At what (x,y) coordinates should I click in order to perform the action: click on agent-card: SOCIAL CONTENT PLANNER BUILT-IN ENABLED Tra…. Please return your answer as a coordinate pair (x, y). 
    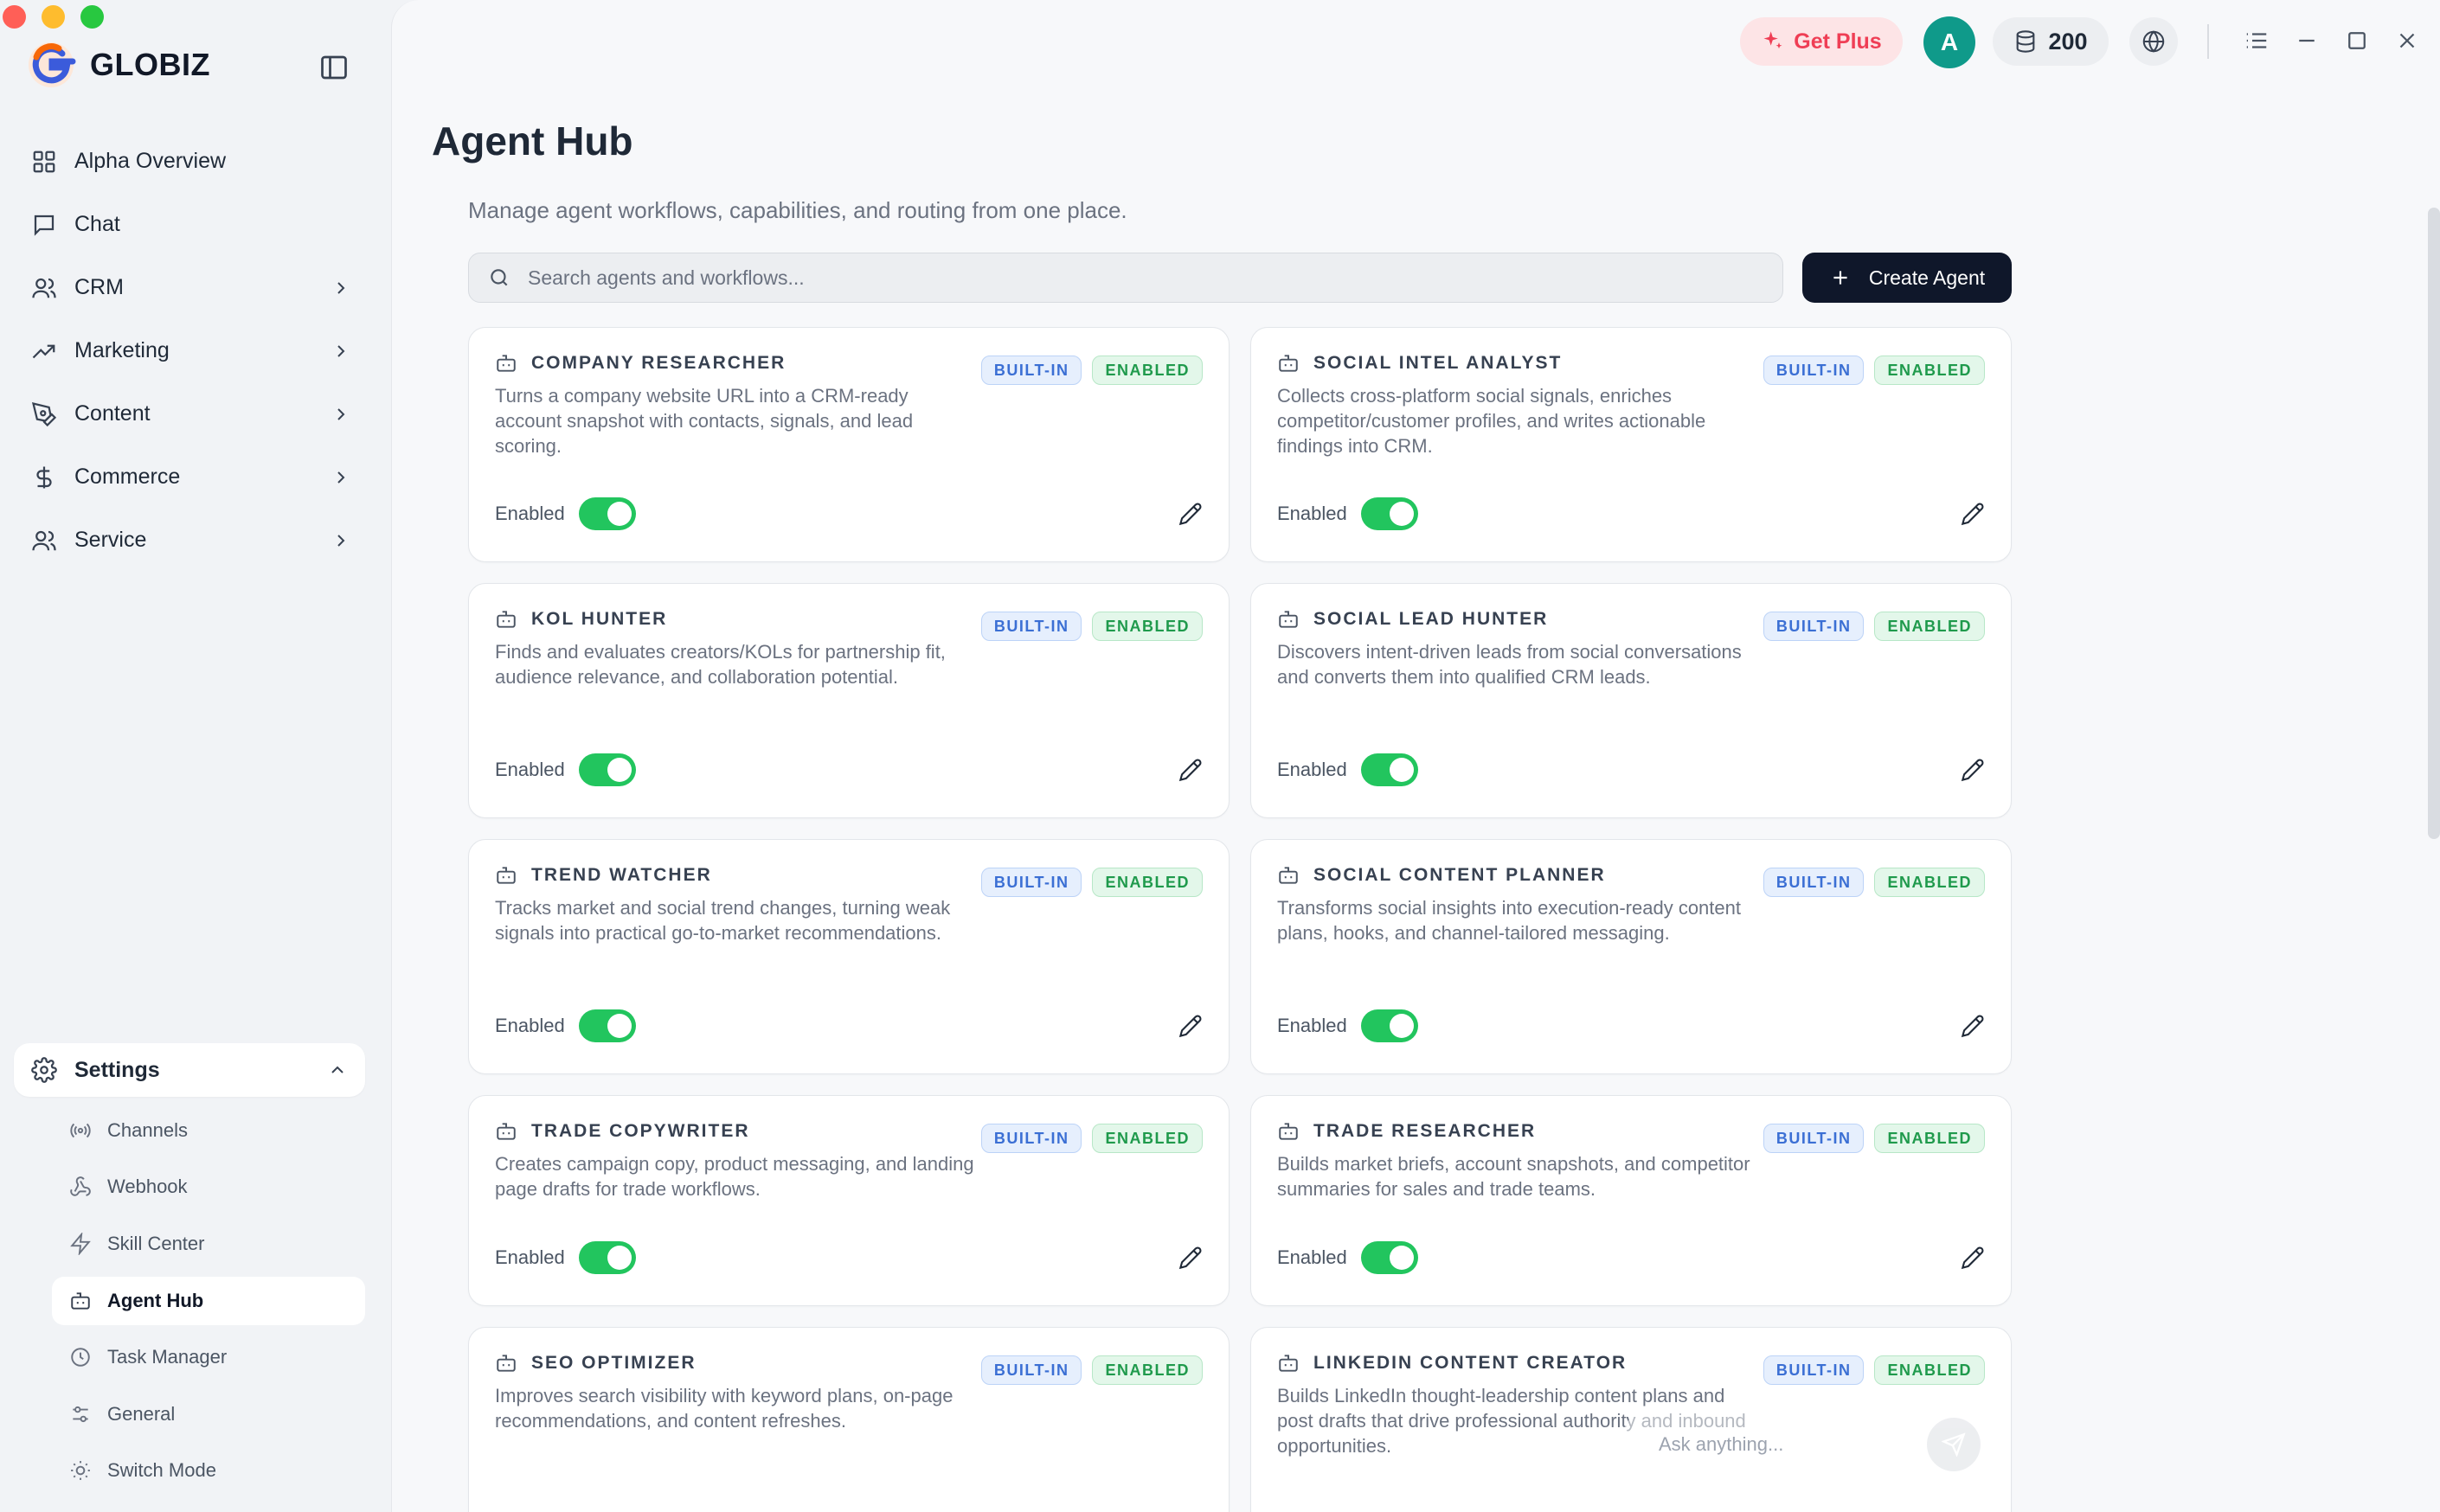
    Looking at the image, I should click on (1631, 956).